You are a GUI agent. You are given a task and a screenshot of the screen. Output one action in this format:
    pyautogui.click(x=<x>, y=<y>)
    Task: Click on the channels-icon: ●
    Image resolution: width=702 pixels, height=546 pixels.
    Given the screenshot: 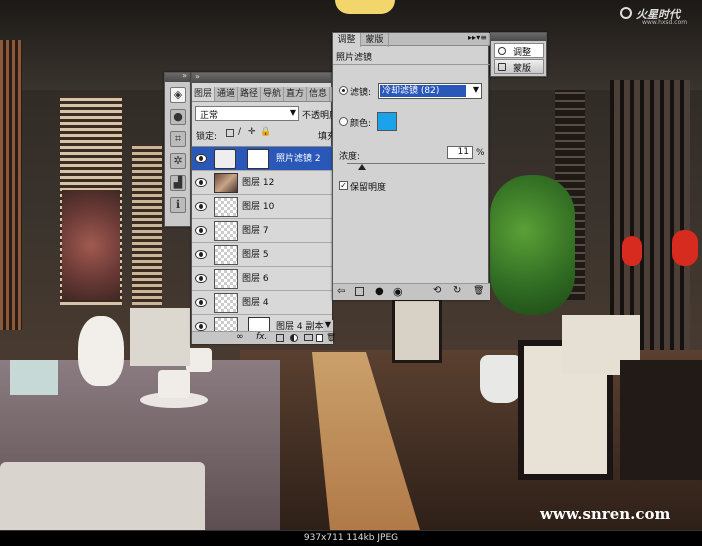 What is the action you would take?
    pyautogui.click(x=178, y=117)
    